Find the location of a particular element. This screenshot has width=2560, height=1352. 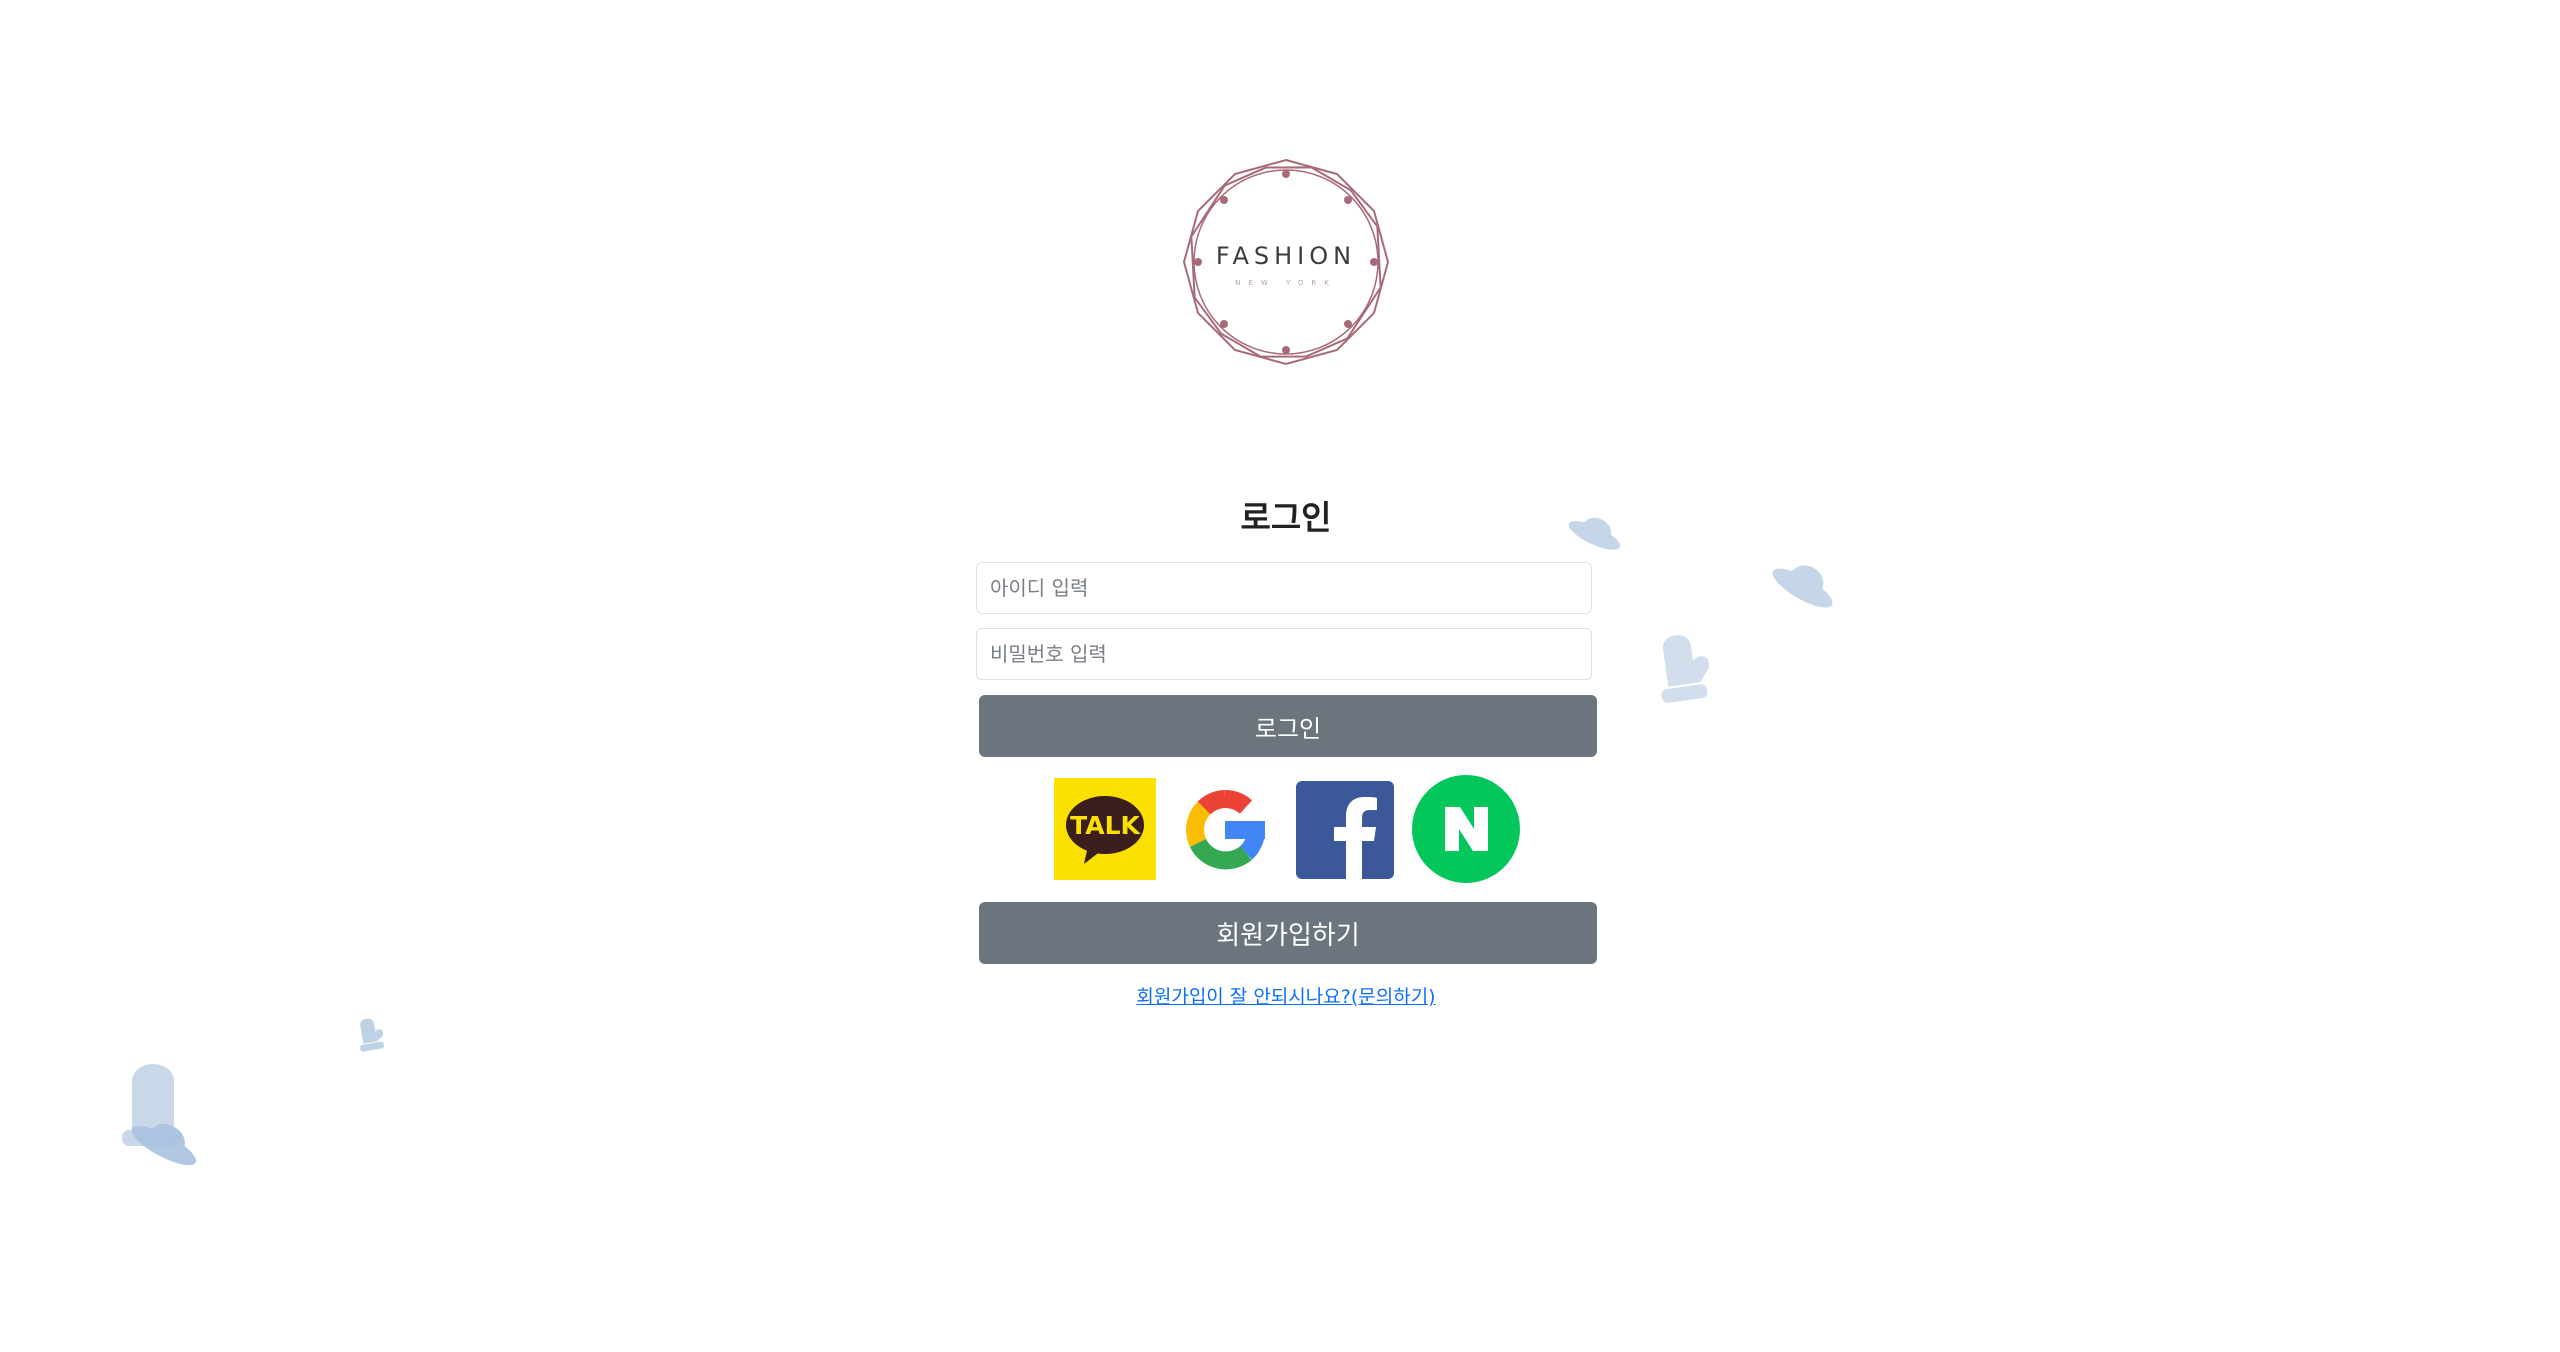

login-button: 로그인 is located at coordinates (1288, 726).